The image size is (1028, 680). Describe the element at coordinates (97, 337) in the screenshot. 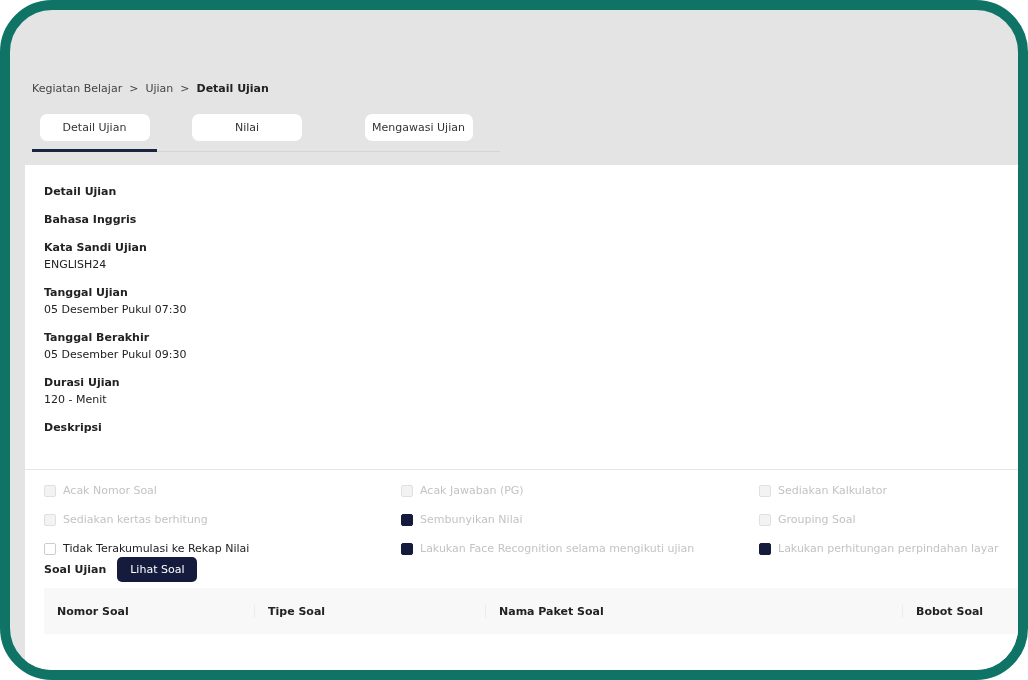

I see `field-label: Tanggal Berakhir` at that location.